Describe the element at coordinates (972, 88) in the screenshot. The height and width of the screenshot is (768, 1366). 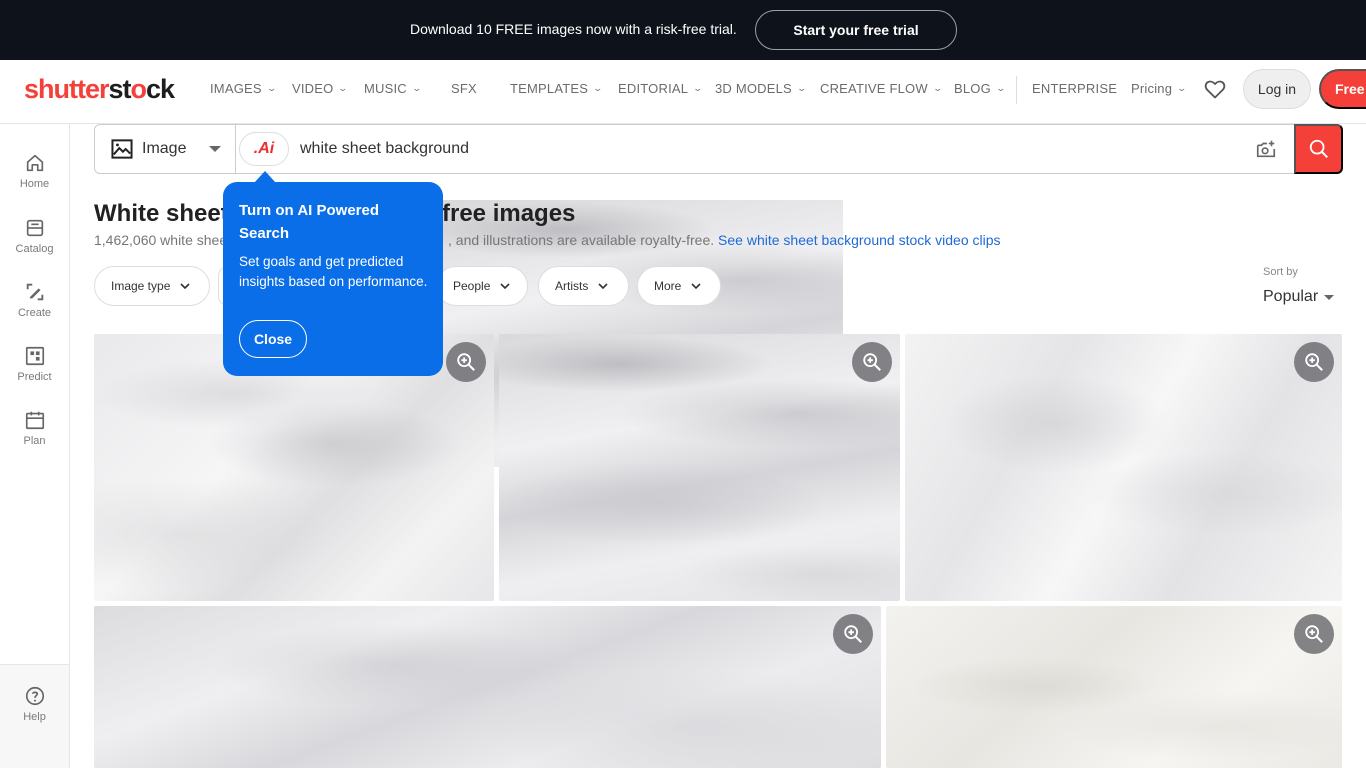
I see `nav-label: BLOG` at that location.